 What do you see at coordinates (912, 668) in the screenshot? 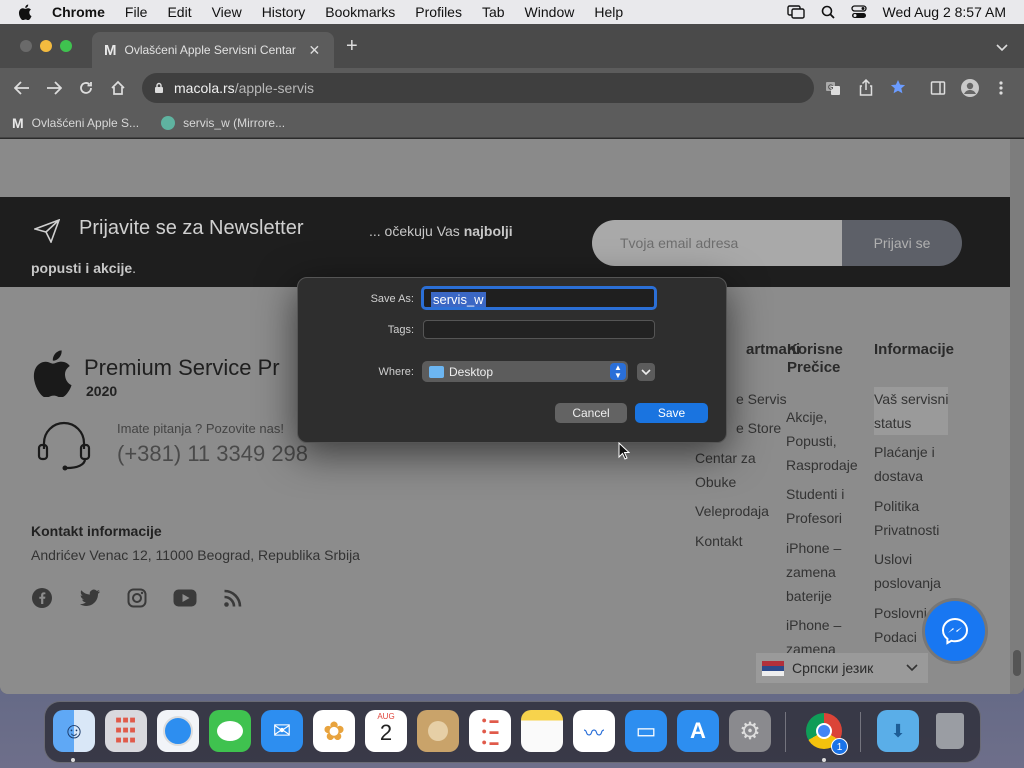
I see `chevron-down-icon` at bounding box center [912, 668].